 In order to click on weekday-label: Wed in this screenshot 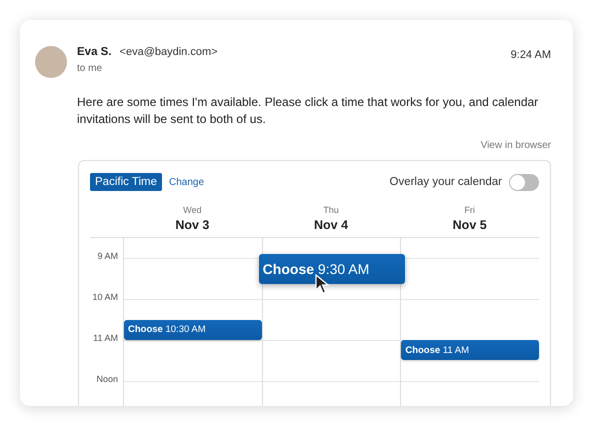, I will do `click(192, 210)`.